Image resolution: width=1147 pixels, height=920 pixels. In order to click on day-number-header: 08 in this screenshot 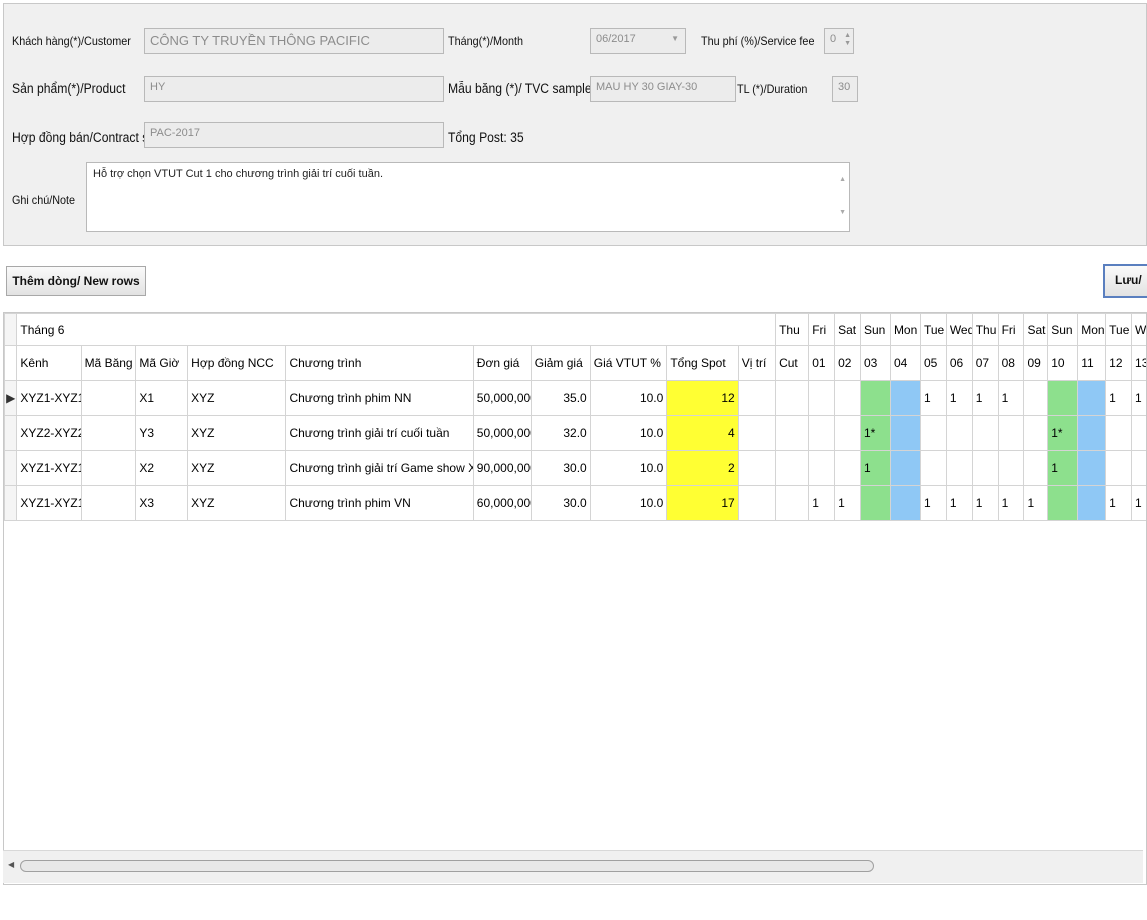, I will do `click(1011, 363)`.